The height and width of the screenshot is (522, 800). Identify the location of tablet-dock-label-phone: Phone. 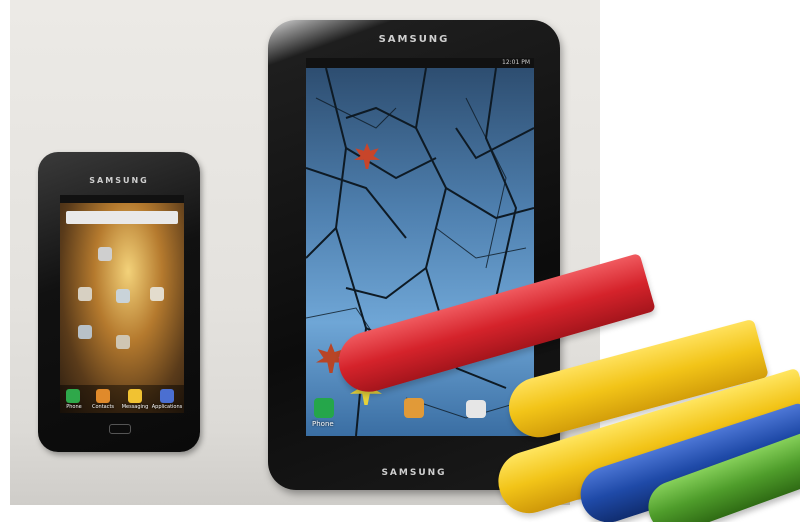
(323, 424).